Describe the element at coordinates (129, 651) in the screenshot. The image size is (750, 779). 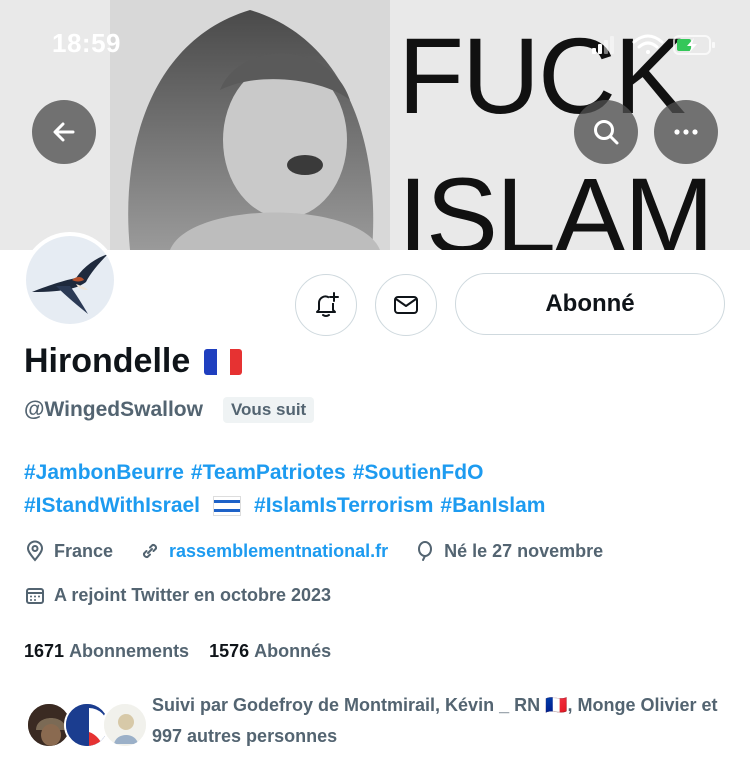
I see `following-label: Abonnements` at that location.